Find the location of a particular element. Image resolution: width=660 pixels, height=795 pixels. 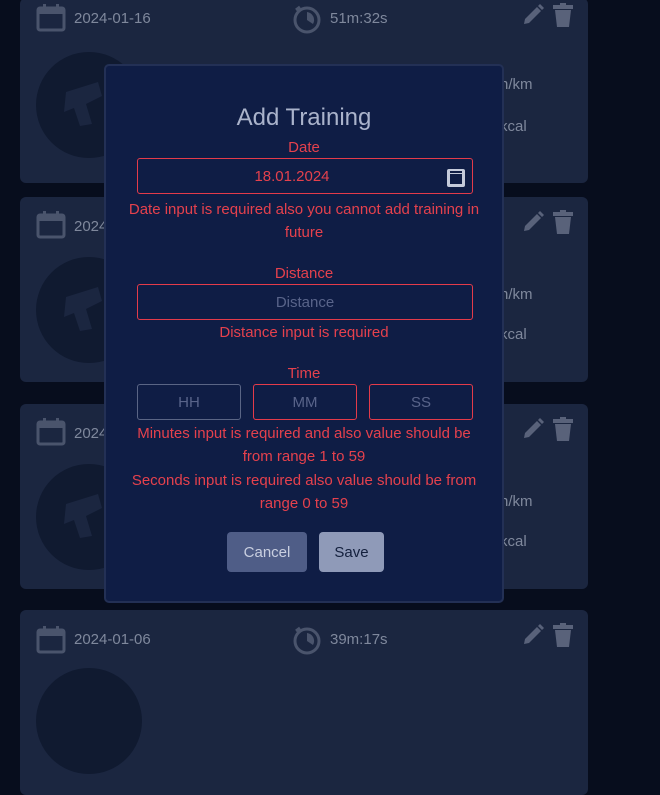

distance-error: Distance input is required is located at coordinates (304, 332).